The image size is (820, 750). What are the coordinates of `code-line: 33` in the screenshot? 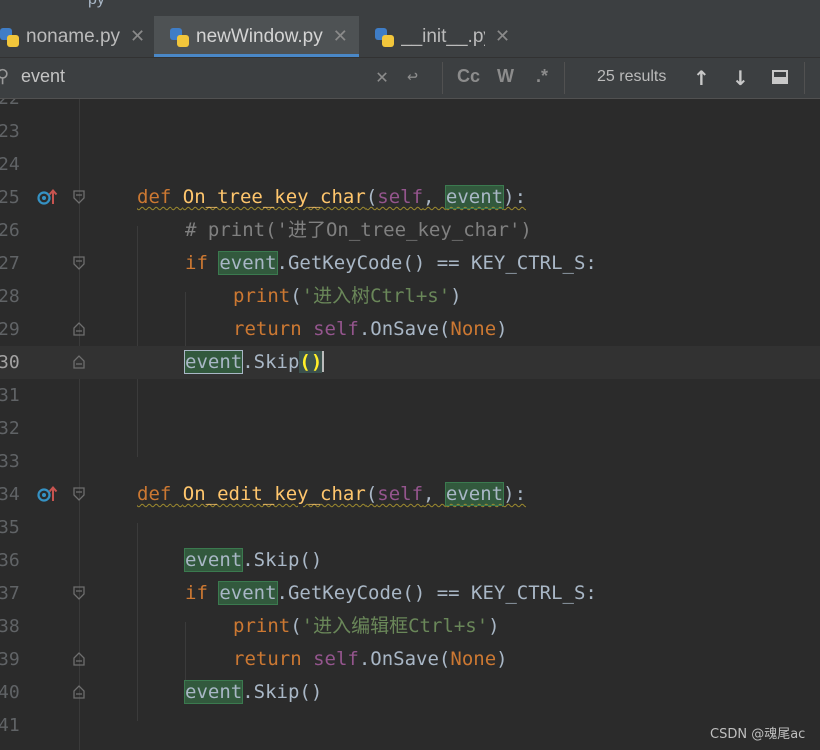 It's located at (410, 461).